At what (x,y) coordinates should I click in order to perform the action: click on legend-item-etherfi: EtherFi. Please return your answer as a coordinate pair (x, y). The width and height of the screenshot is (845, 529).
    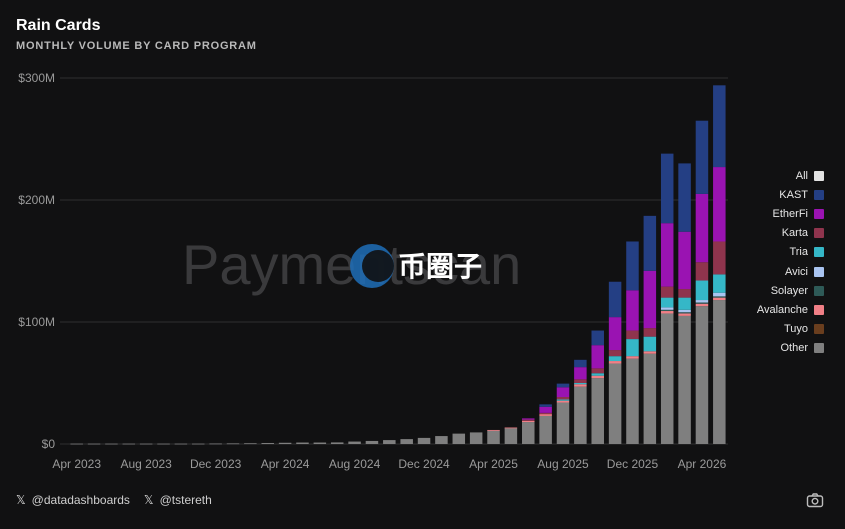
    Looking at the image, I should click on (782, 213).